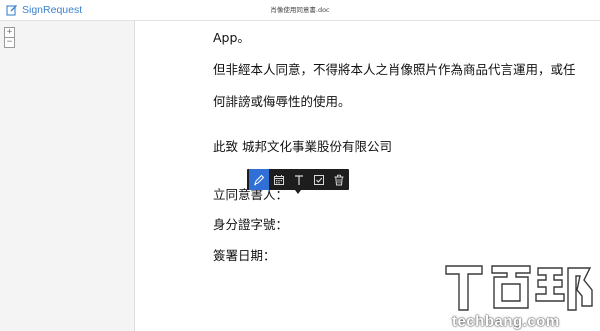  Describe the element at coordinates (506, 321) in the screenshot. I see `watermark-url: techbang.com` at that location.